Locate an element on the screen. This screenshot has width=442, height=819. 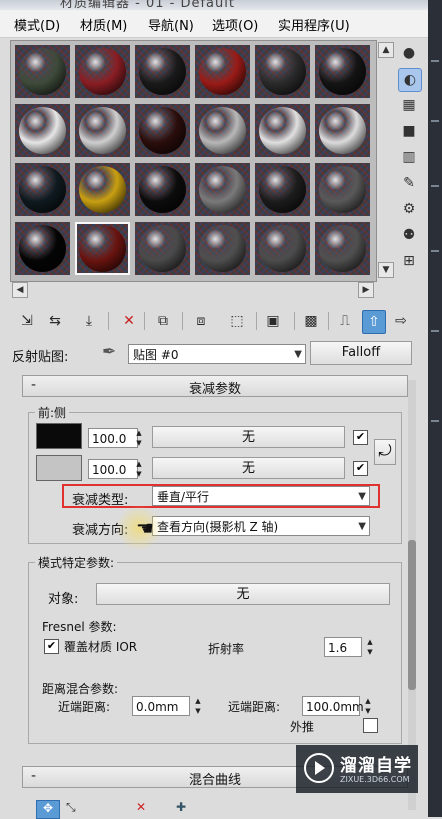
slots-scroll-up-button: ▲ is located at coordinates (386, 50).